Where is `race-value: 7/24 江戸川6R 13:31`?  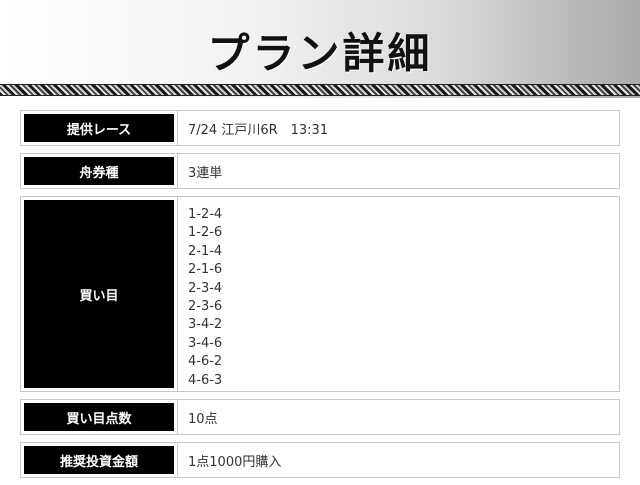
race-value: 7/24 江戸川6R 13:31 is located at coordinates (398, 128).